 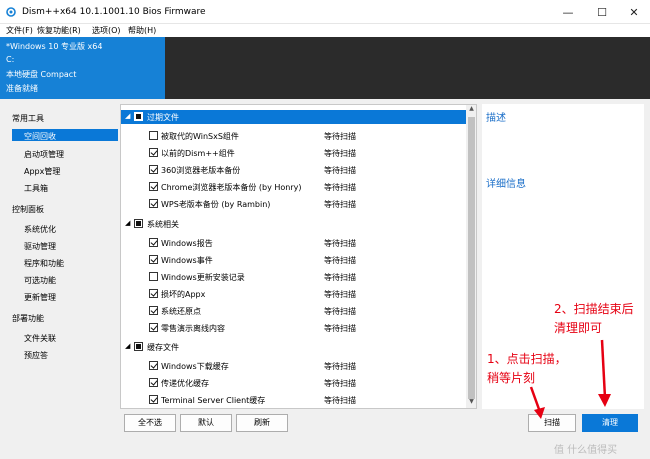 What do you see at coordinates (632, 12) in the screenshot?
I see `close-button: ✕` at bounding box center [632, 12].